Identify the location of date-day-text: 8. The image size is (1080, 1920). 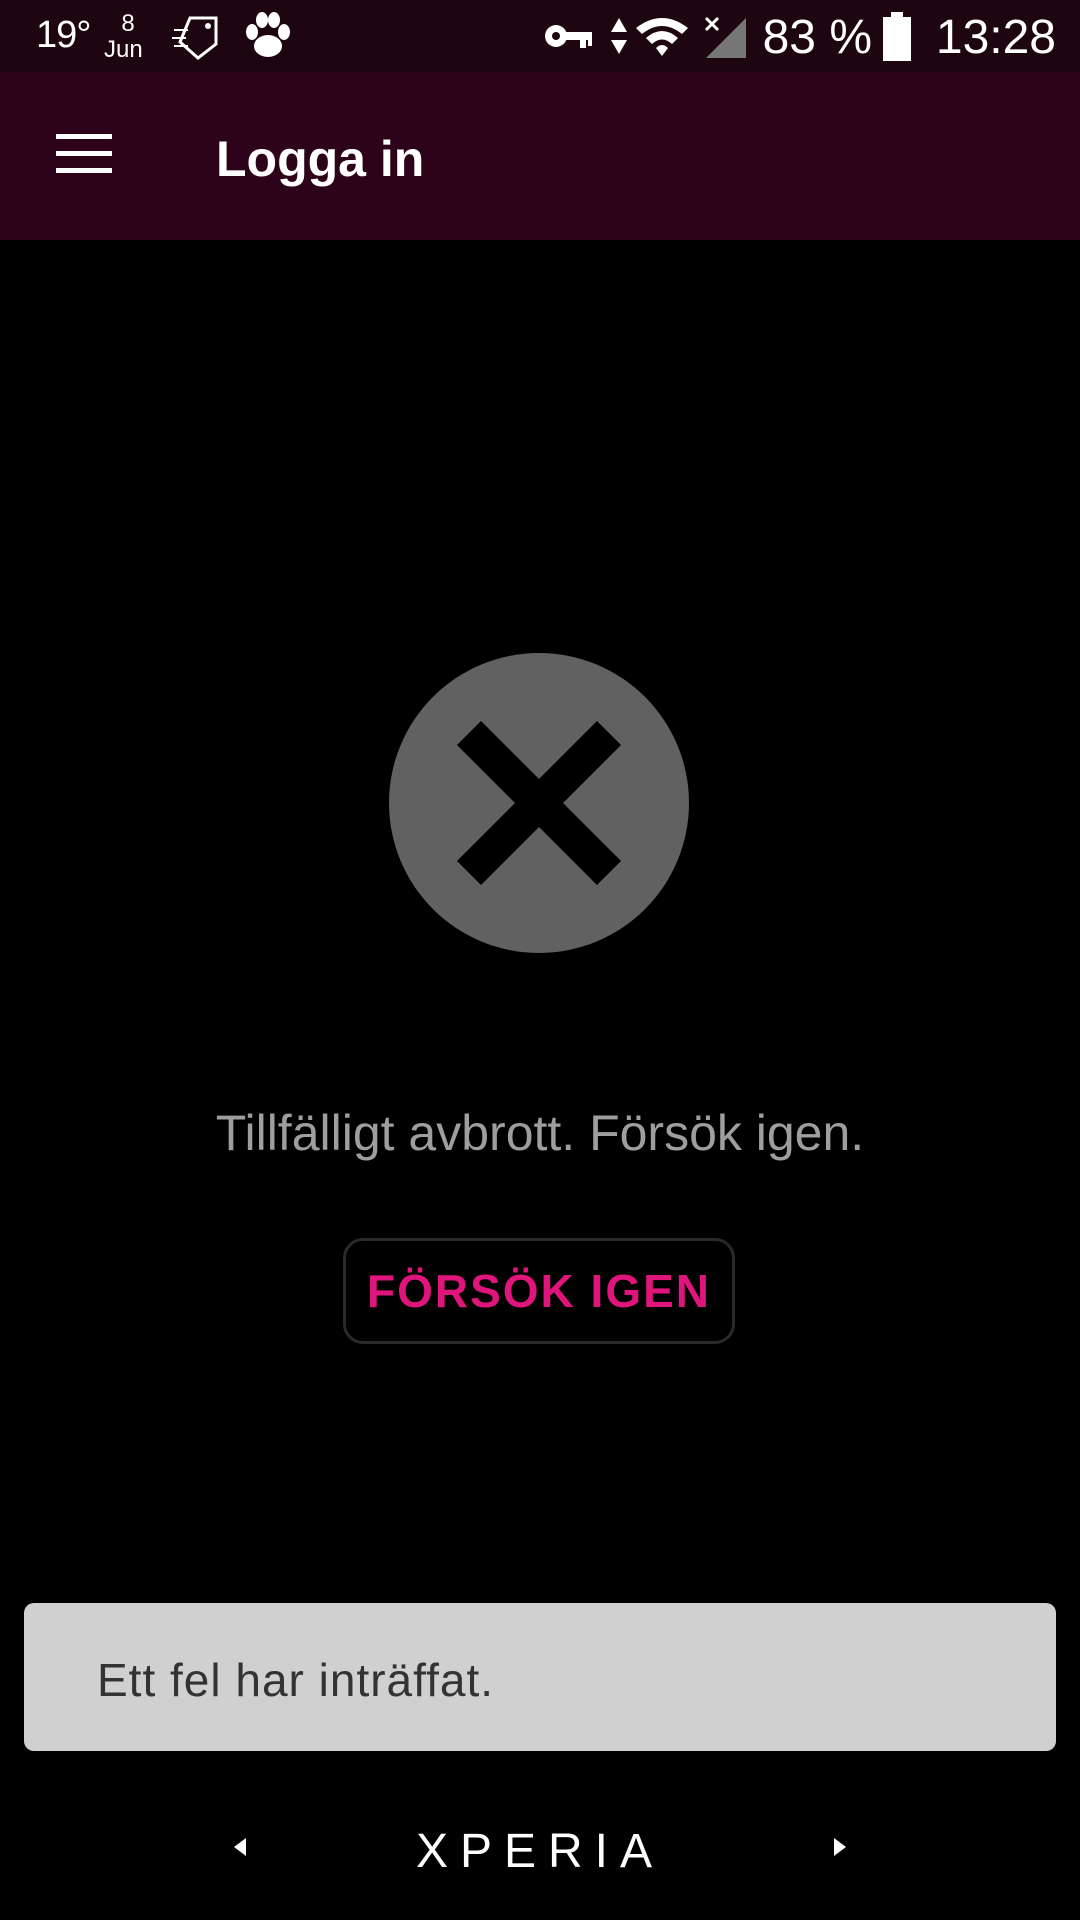
(128, 23).